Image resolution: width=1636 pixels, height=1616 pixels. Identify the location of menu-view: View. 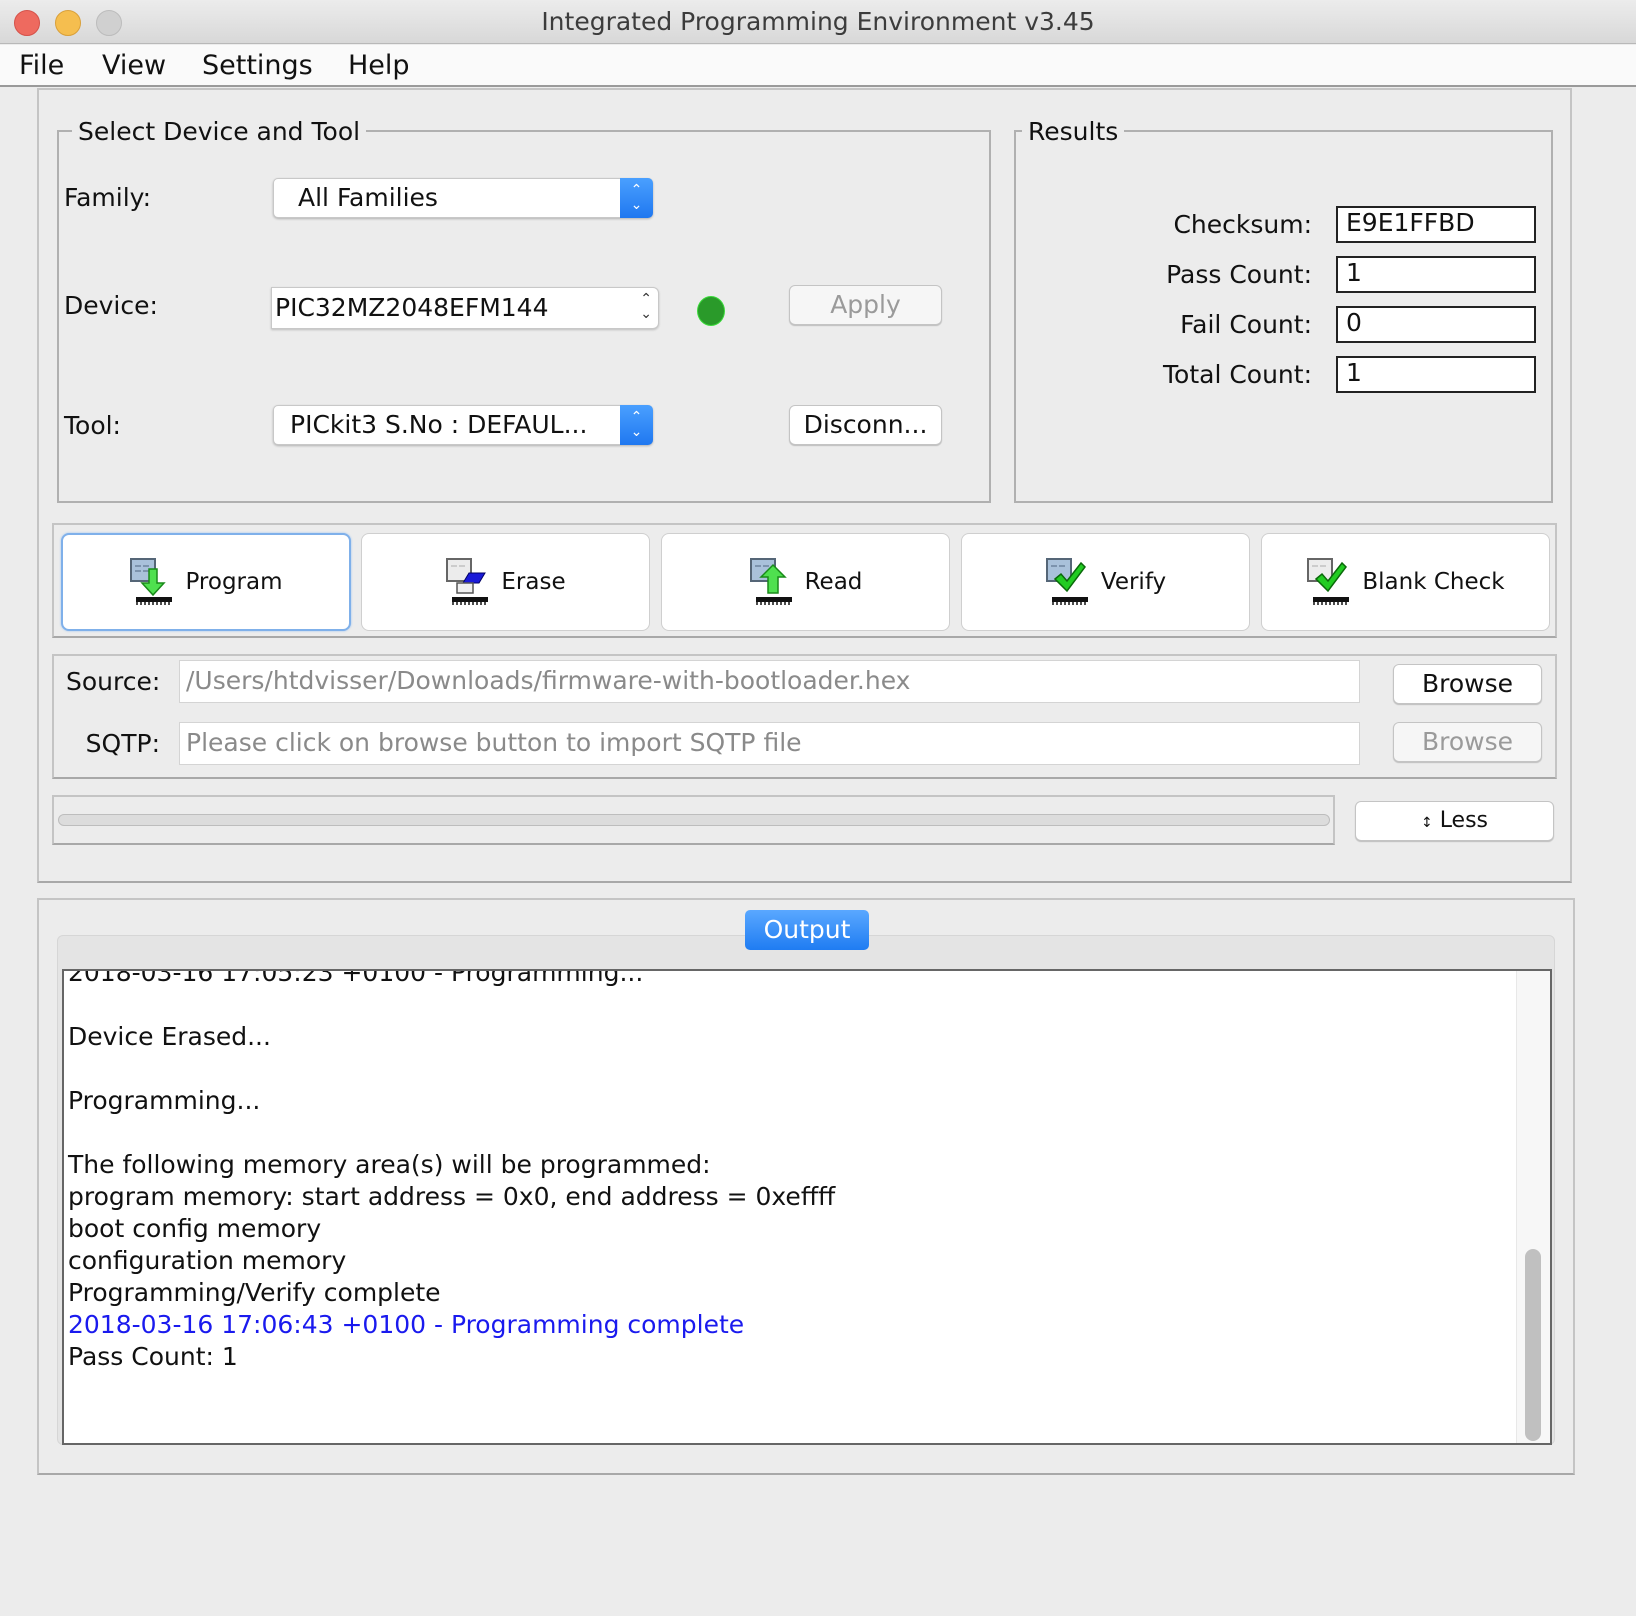
(134, 66).